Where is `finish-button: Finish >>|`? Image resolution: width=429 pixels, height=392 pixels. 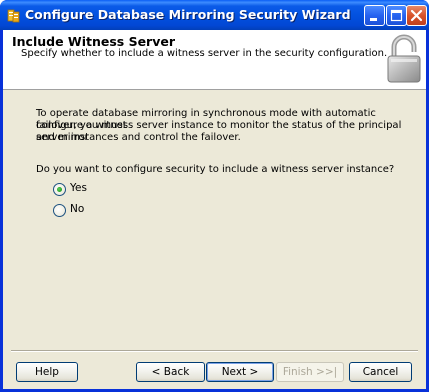 finish-button: Finish >>| is located at coordinates (310, 372).